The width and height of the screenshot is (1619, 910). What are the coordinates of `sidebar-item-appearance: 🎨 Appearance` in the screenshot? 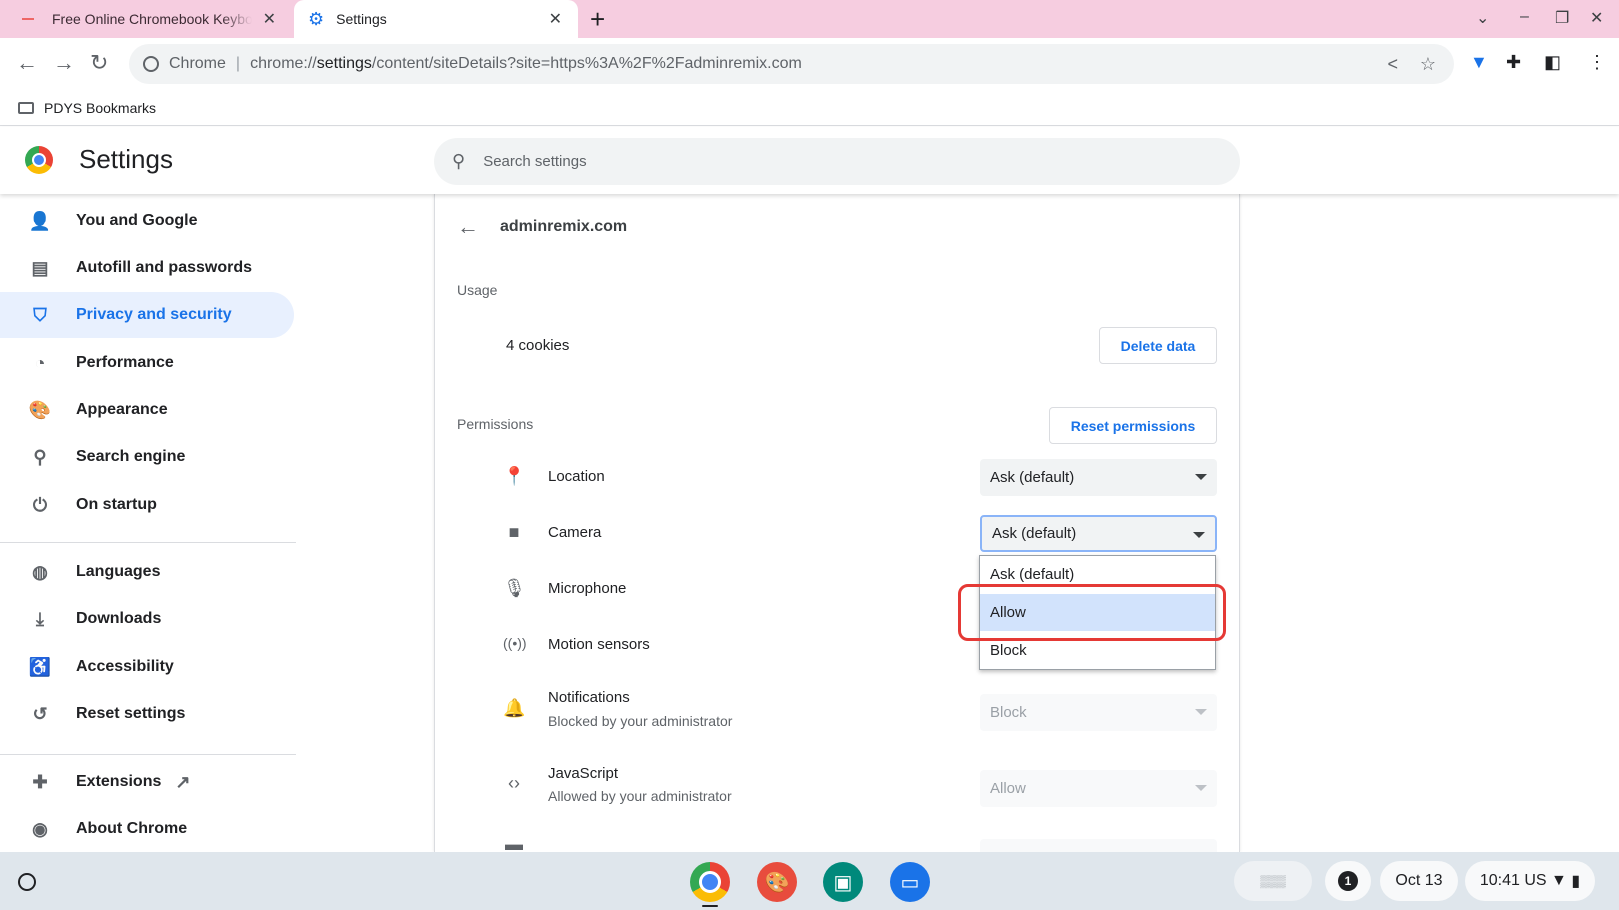 It's located at (147, 410).